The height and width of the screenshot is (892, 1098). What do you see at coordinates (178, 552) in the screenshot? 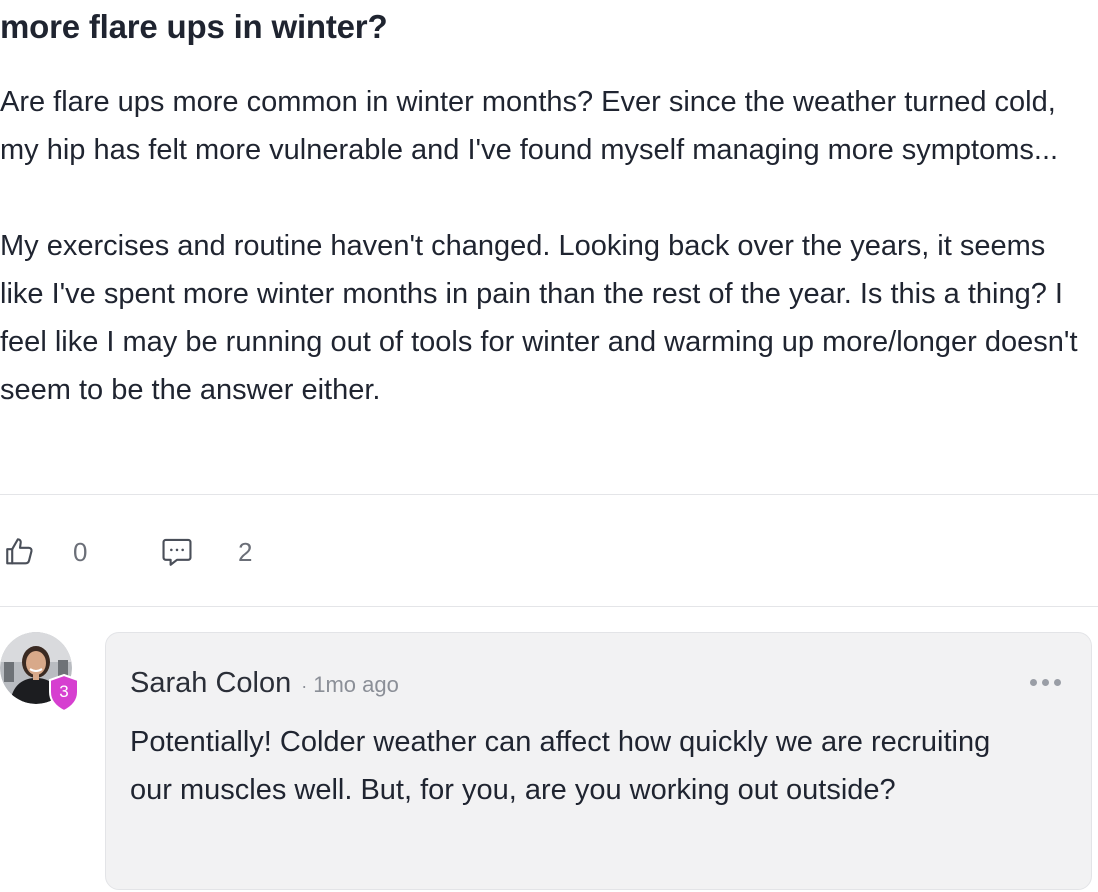
I see `comment-bubble-icon` at bounding box center [178, 552].